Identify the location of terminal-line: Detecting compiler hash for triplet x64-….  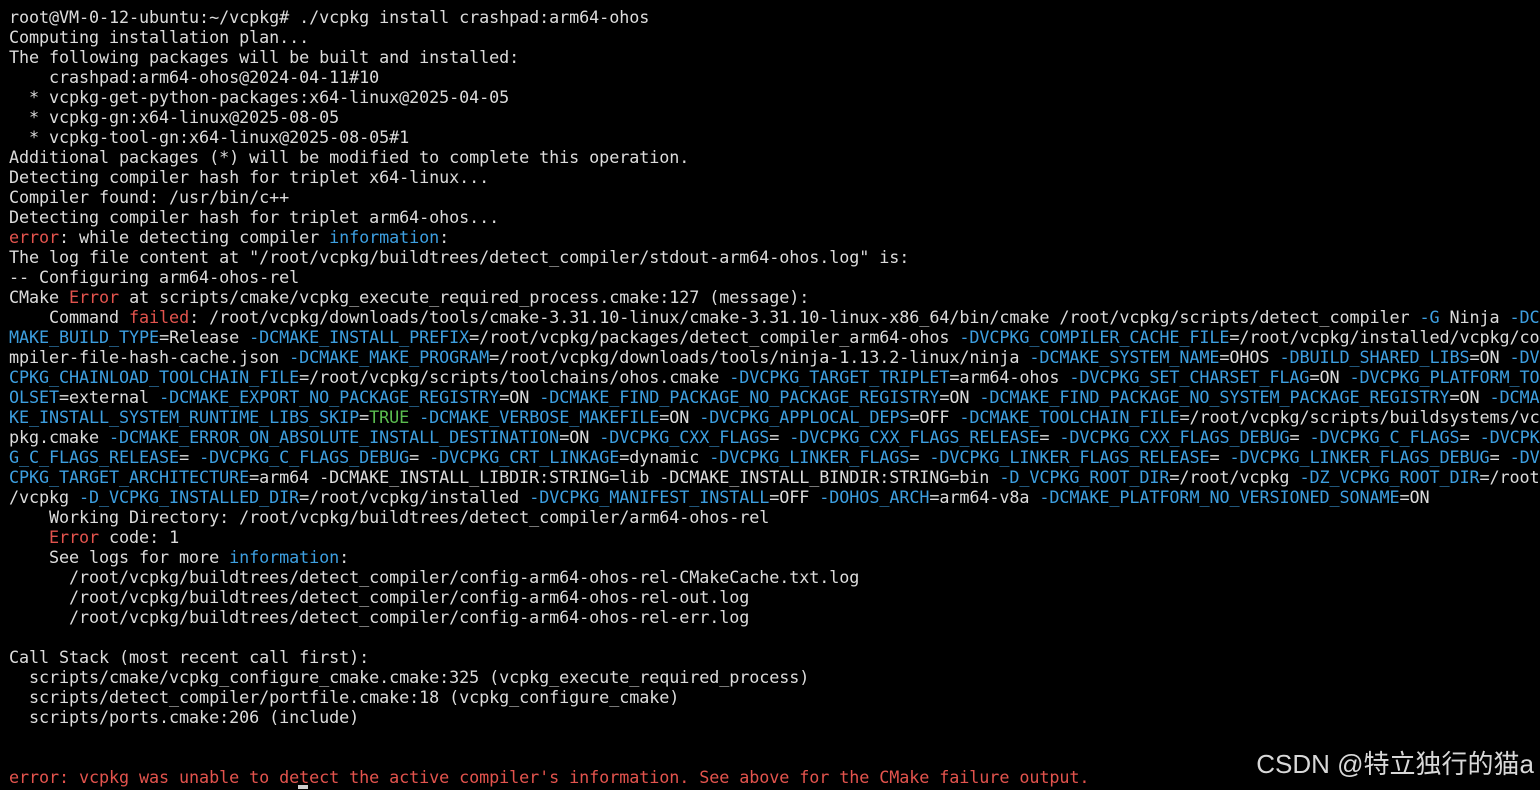
(774, 177).